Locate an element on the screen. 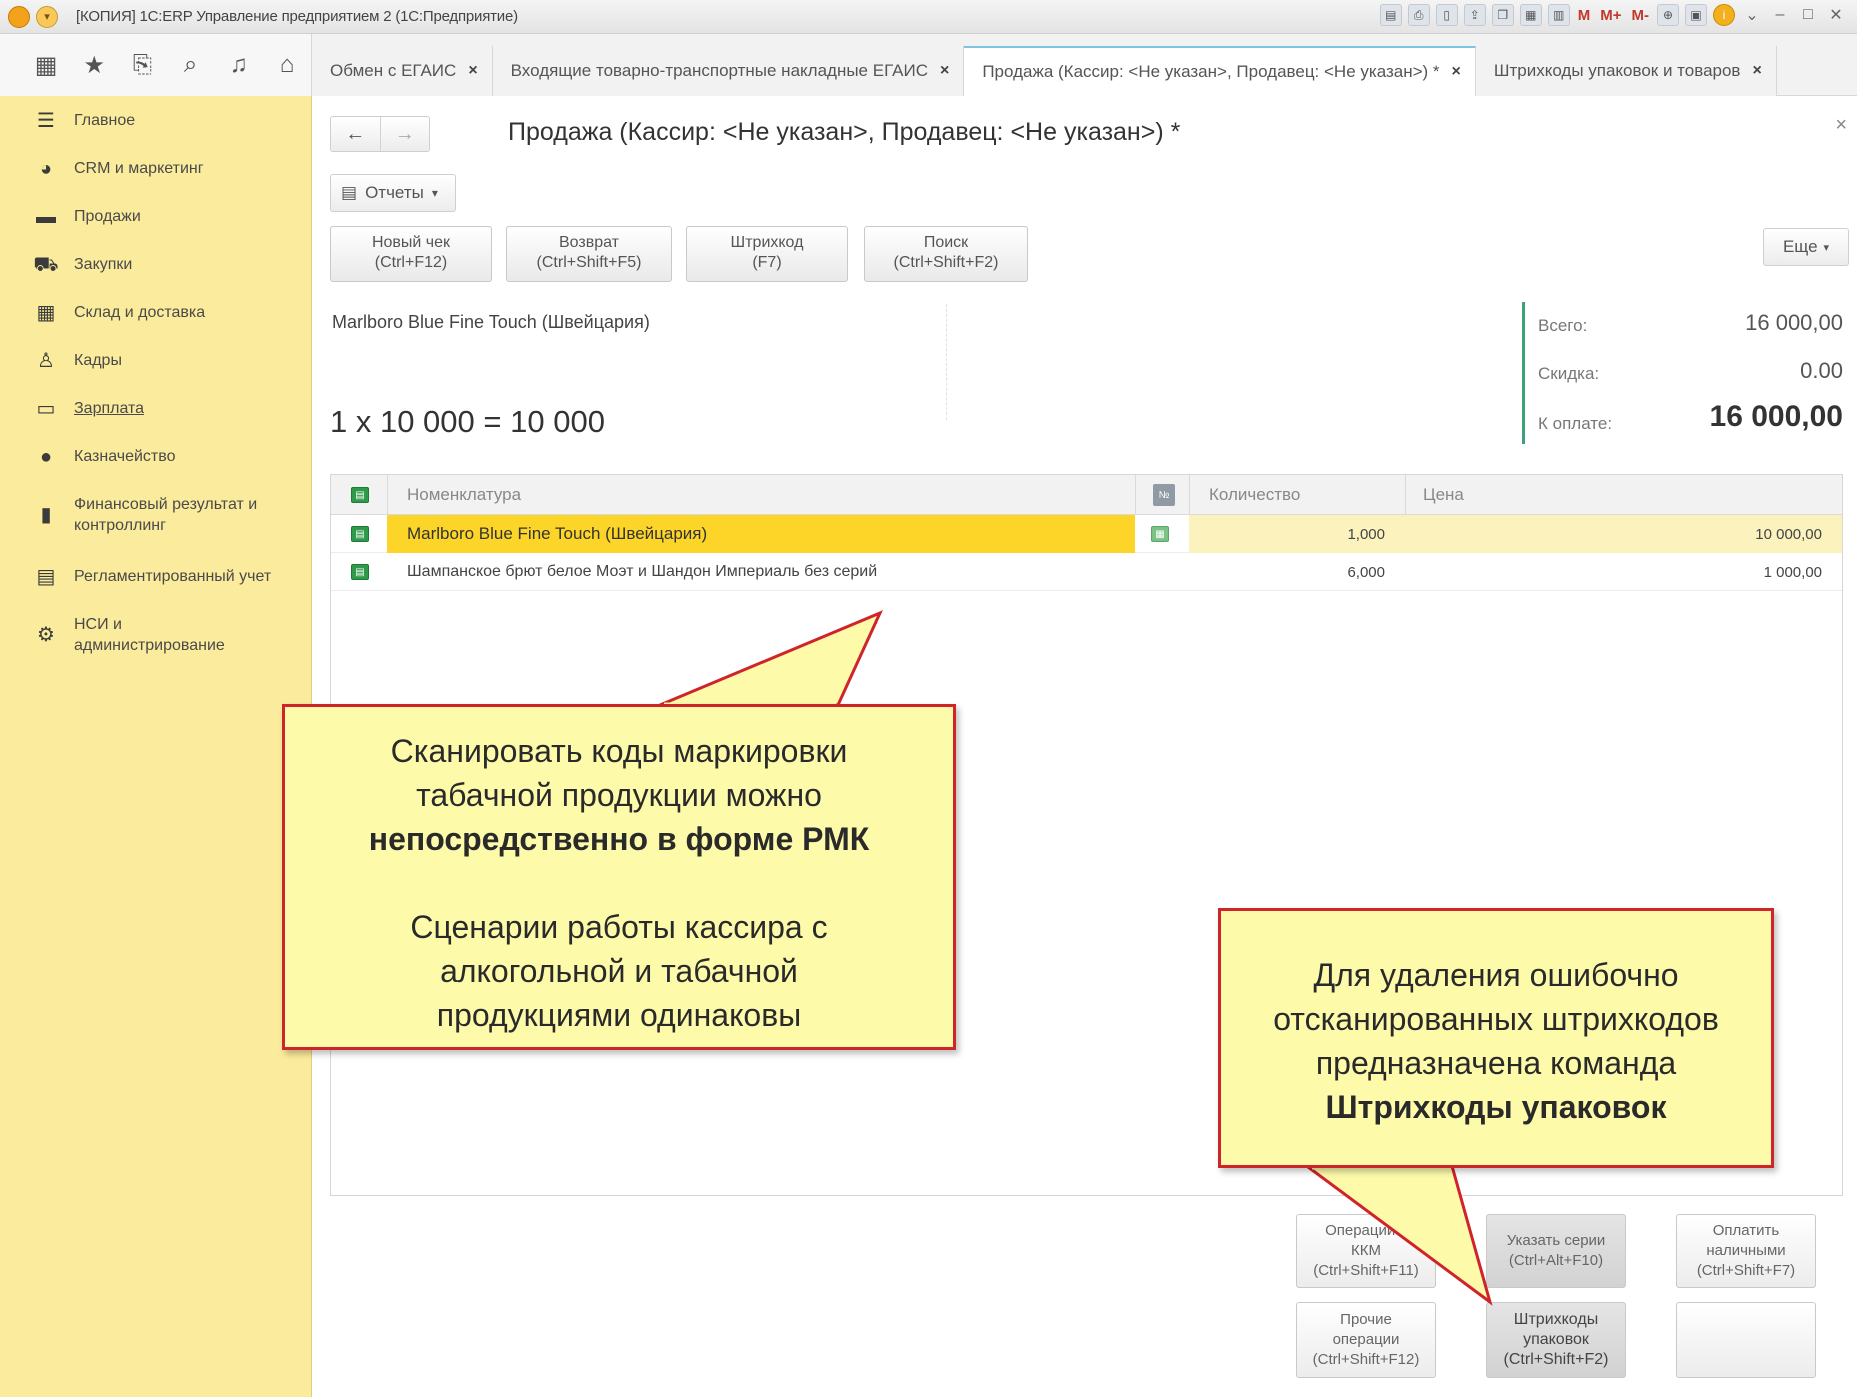 The height and width of the screenshot is (1397, 1857). divider is located at coordinates (946, 362).